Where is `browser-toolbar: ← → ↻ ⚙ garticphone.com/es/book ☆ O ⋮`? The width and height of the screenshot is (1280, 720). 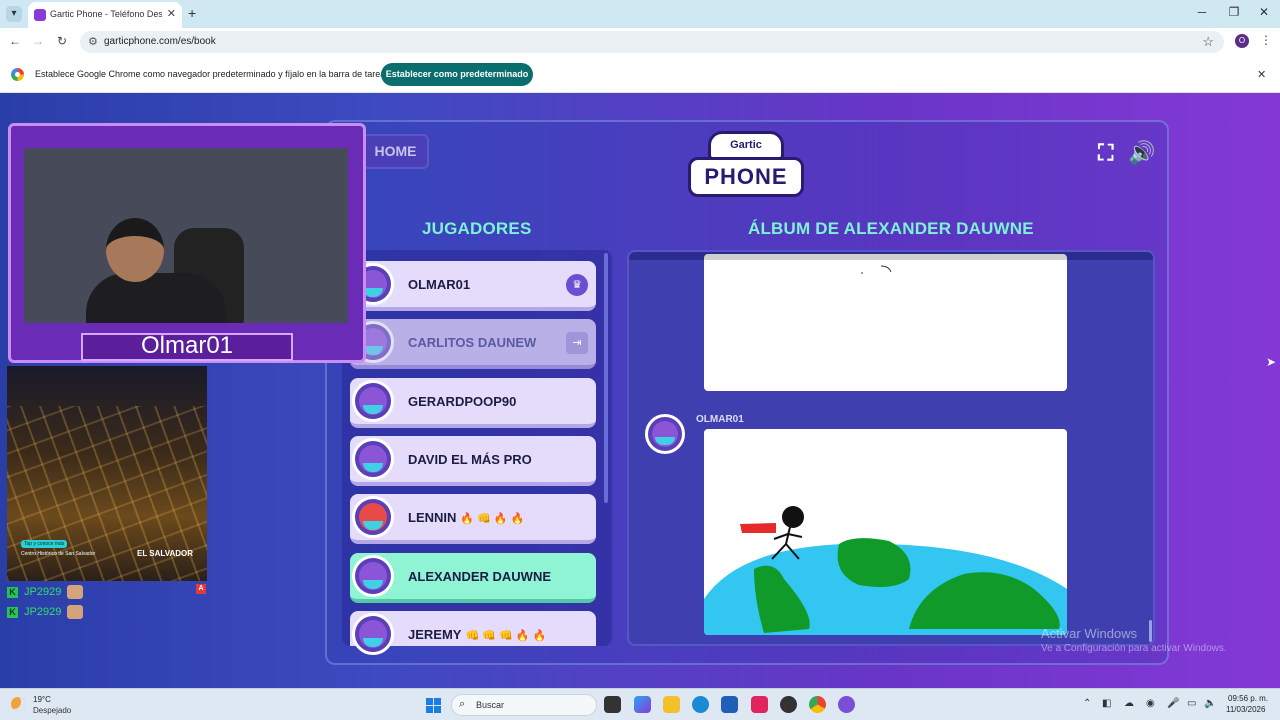 browser-toolbar: ← → ↻ ⚙ garticphone.com/es/book ☆ O ⋮ is located at coordinates (640, 42).